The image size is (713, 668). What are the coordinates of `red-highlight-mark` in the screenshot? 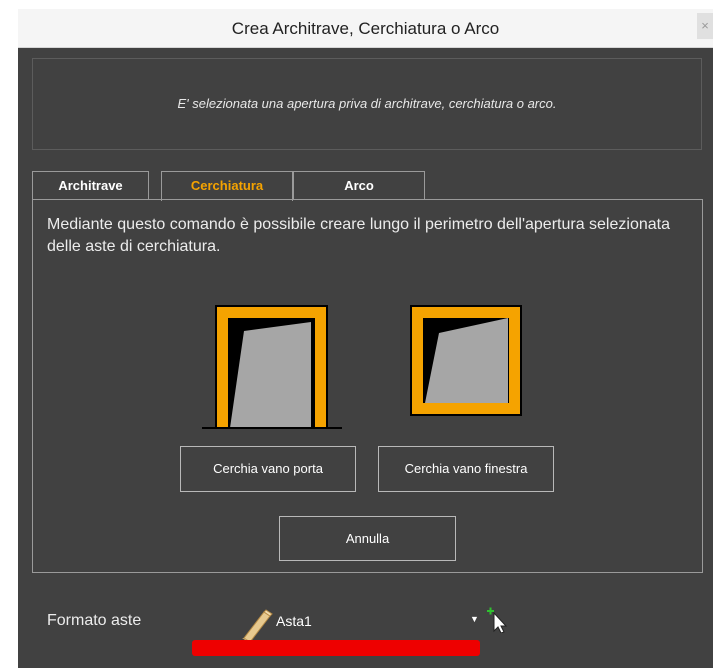 It's located at (336, 648).